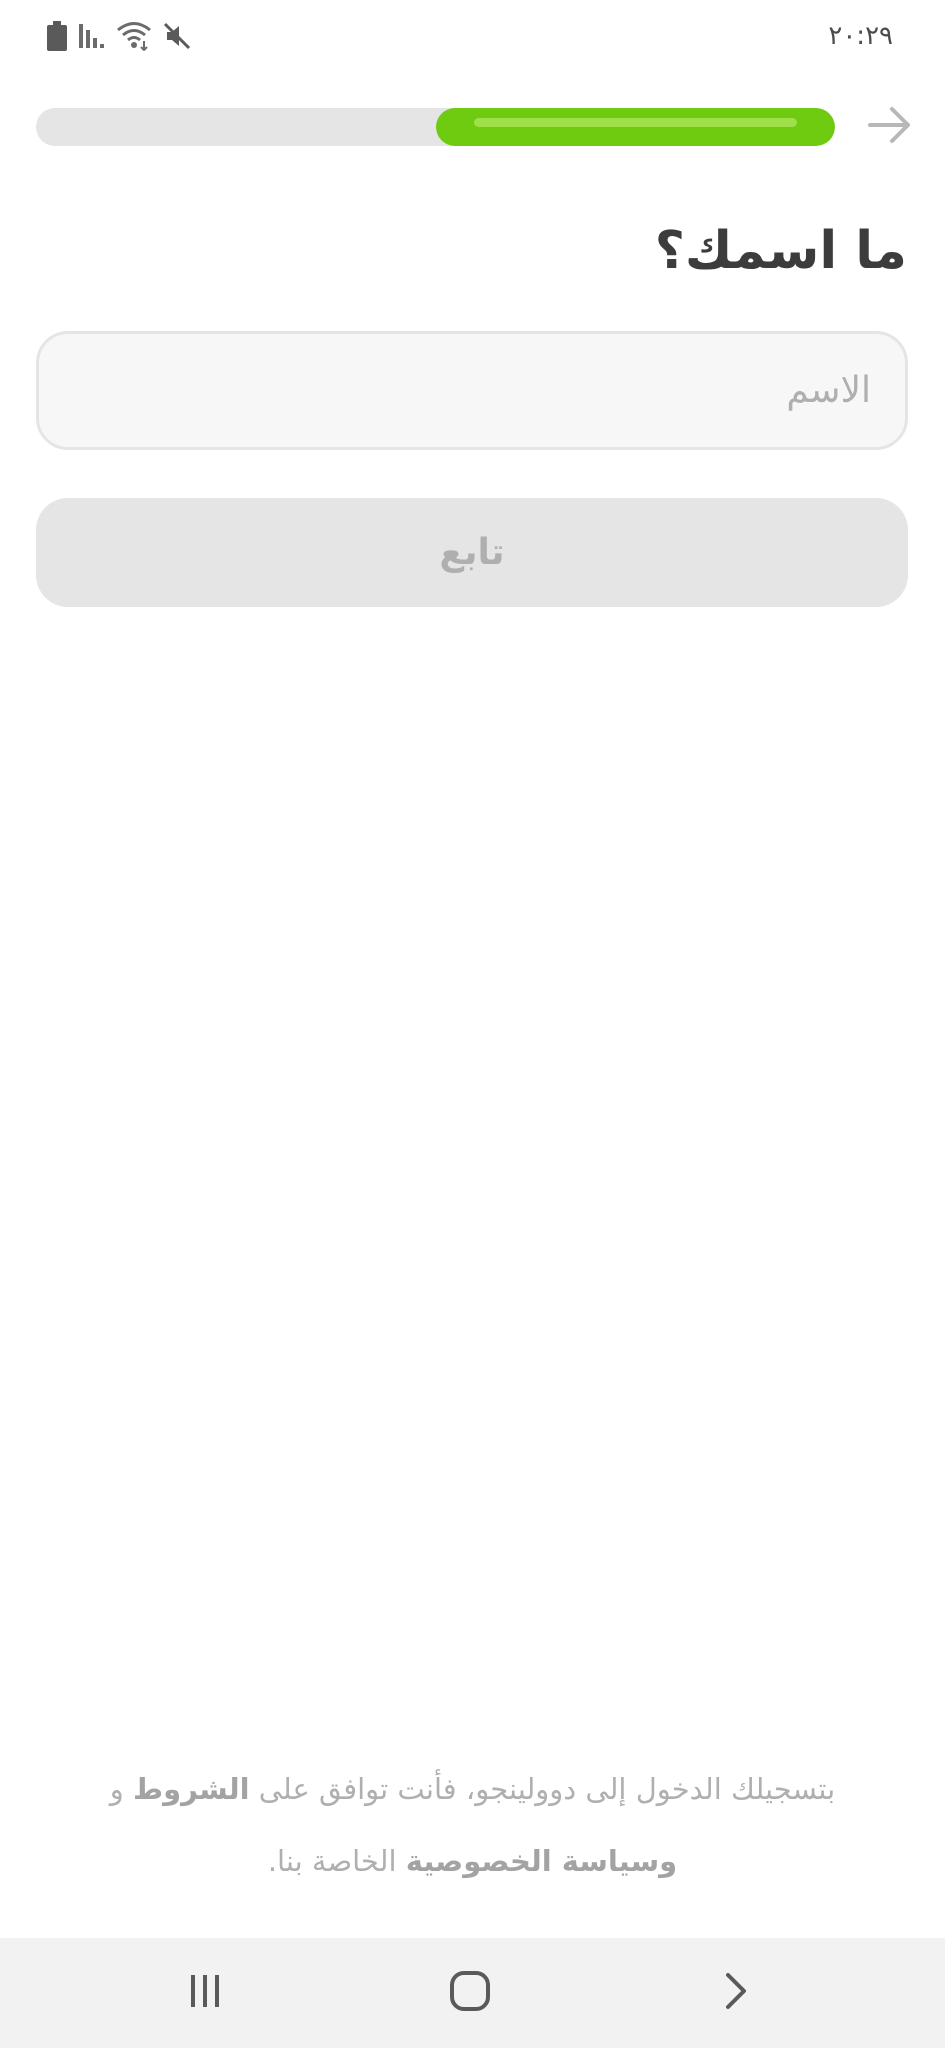 The height and width of the screenshot is (2048, 945). I want to click on continue-button: تابع, so click(472, 552).